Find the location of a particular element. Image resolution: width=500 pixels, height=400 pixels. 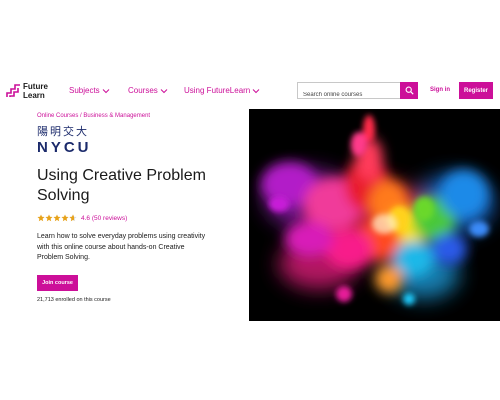

join-course-button: Join course is located at coordinates (57, 282).